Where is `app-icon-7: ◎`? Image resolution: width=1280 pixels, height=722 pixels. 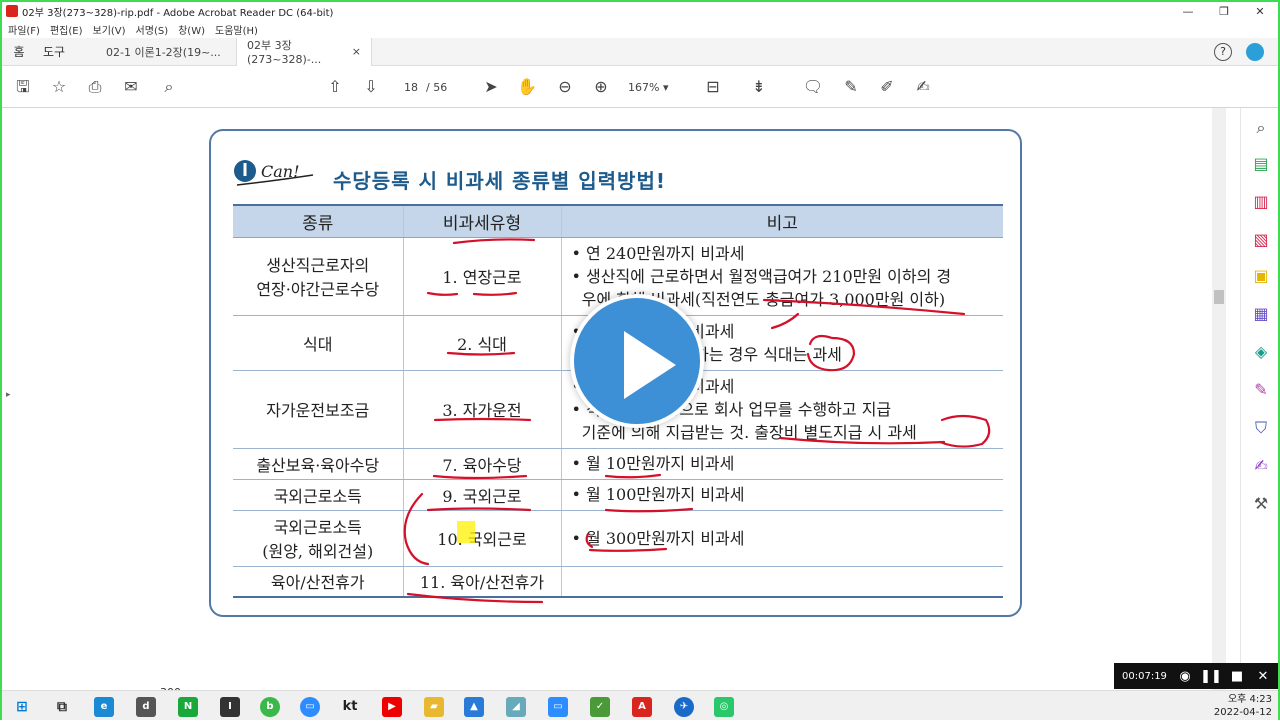
app-icon-7: ◎ is located at coordinates (724, 707).